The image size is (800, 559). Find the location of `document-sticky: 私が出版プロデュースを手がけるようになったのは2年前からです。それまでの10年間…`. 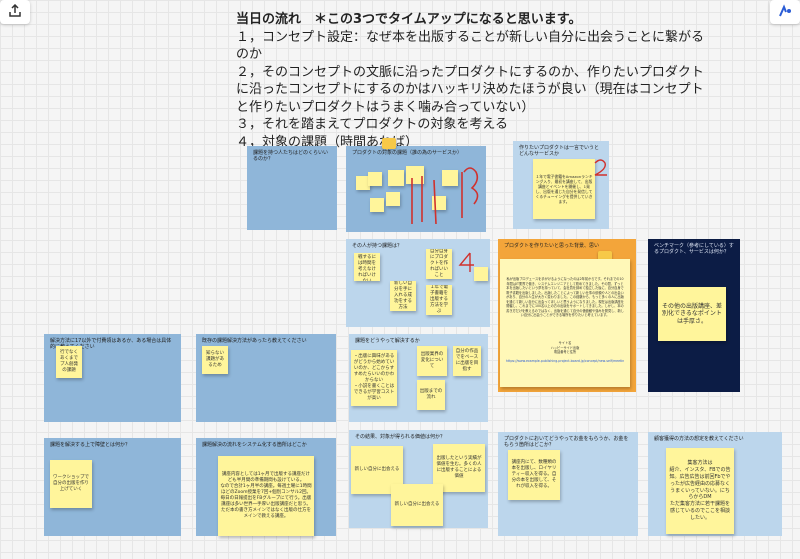

document-sticky: 私が出版プロデュースを手がけるようになったのは2年前からです。それまでの10年間… is located at coordinates (565, 323).